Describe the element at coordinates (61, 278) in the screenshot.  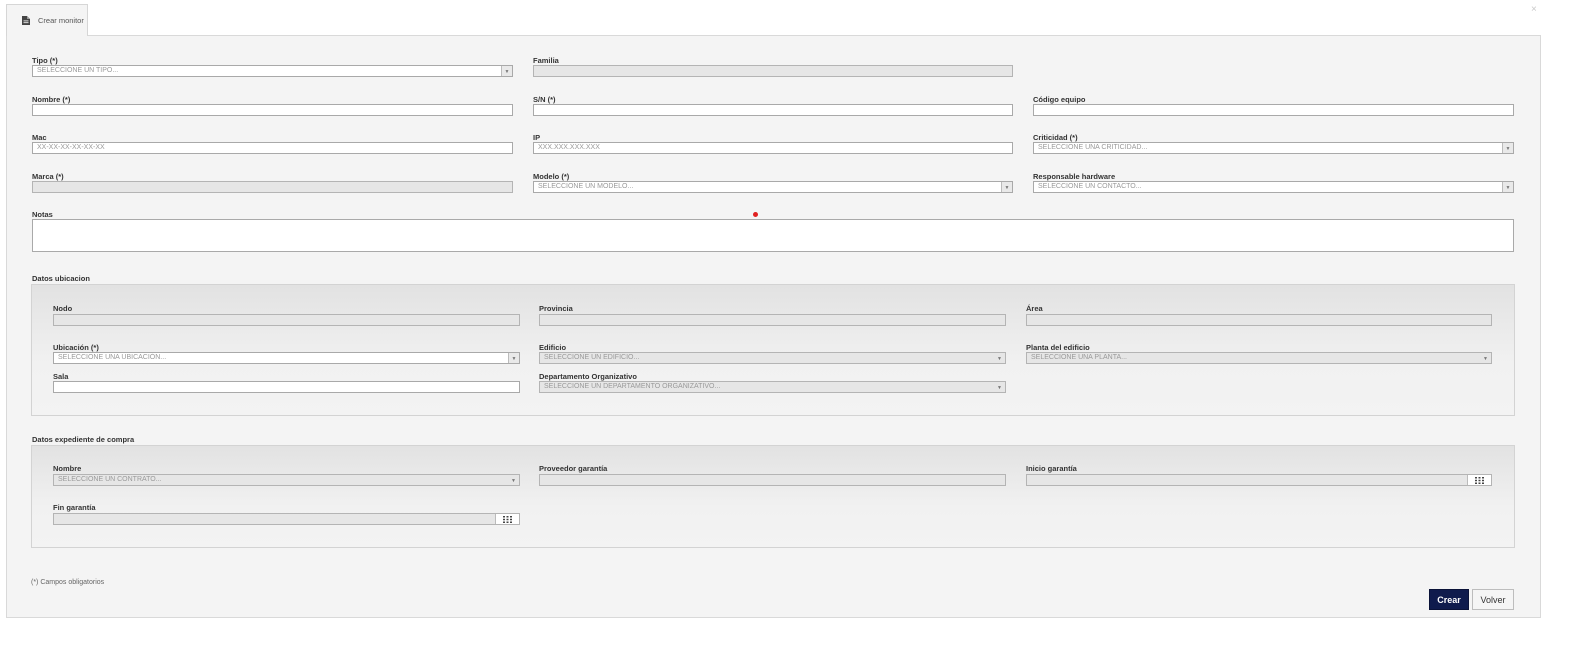
I see `ubicacion-section-title: Datos ubicacion` at that location.